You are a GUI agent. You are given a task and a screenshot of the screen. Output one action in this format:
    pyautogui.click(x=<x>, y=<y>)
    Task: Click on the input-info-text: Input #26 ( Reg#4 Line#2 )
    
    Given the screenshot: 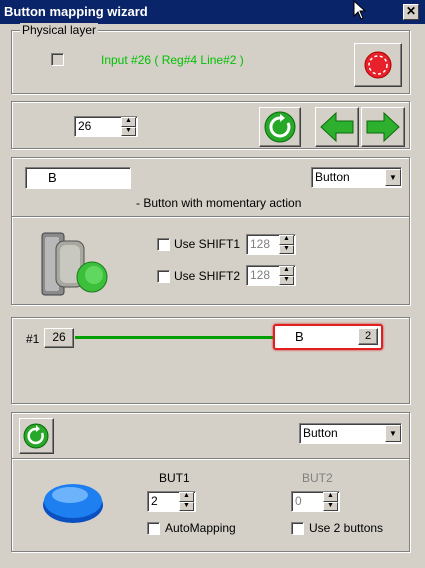 What is the action you would take?
    pyautogui.click(x=172, y=60)
    